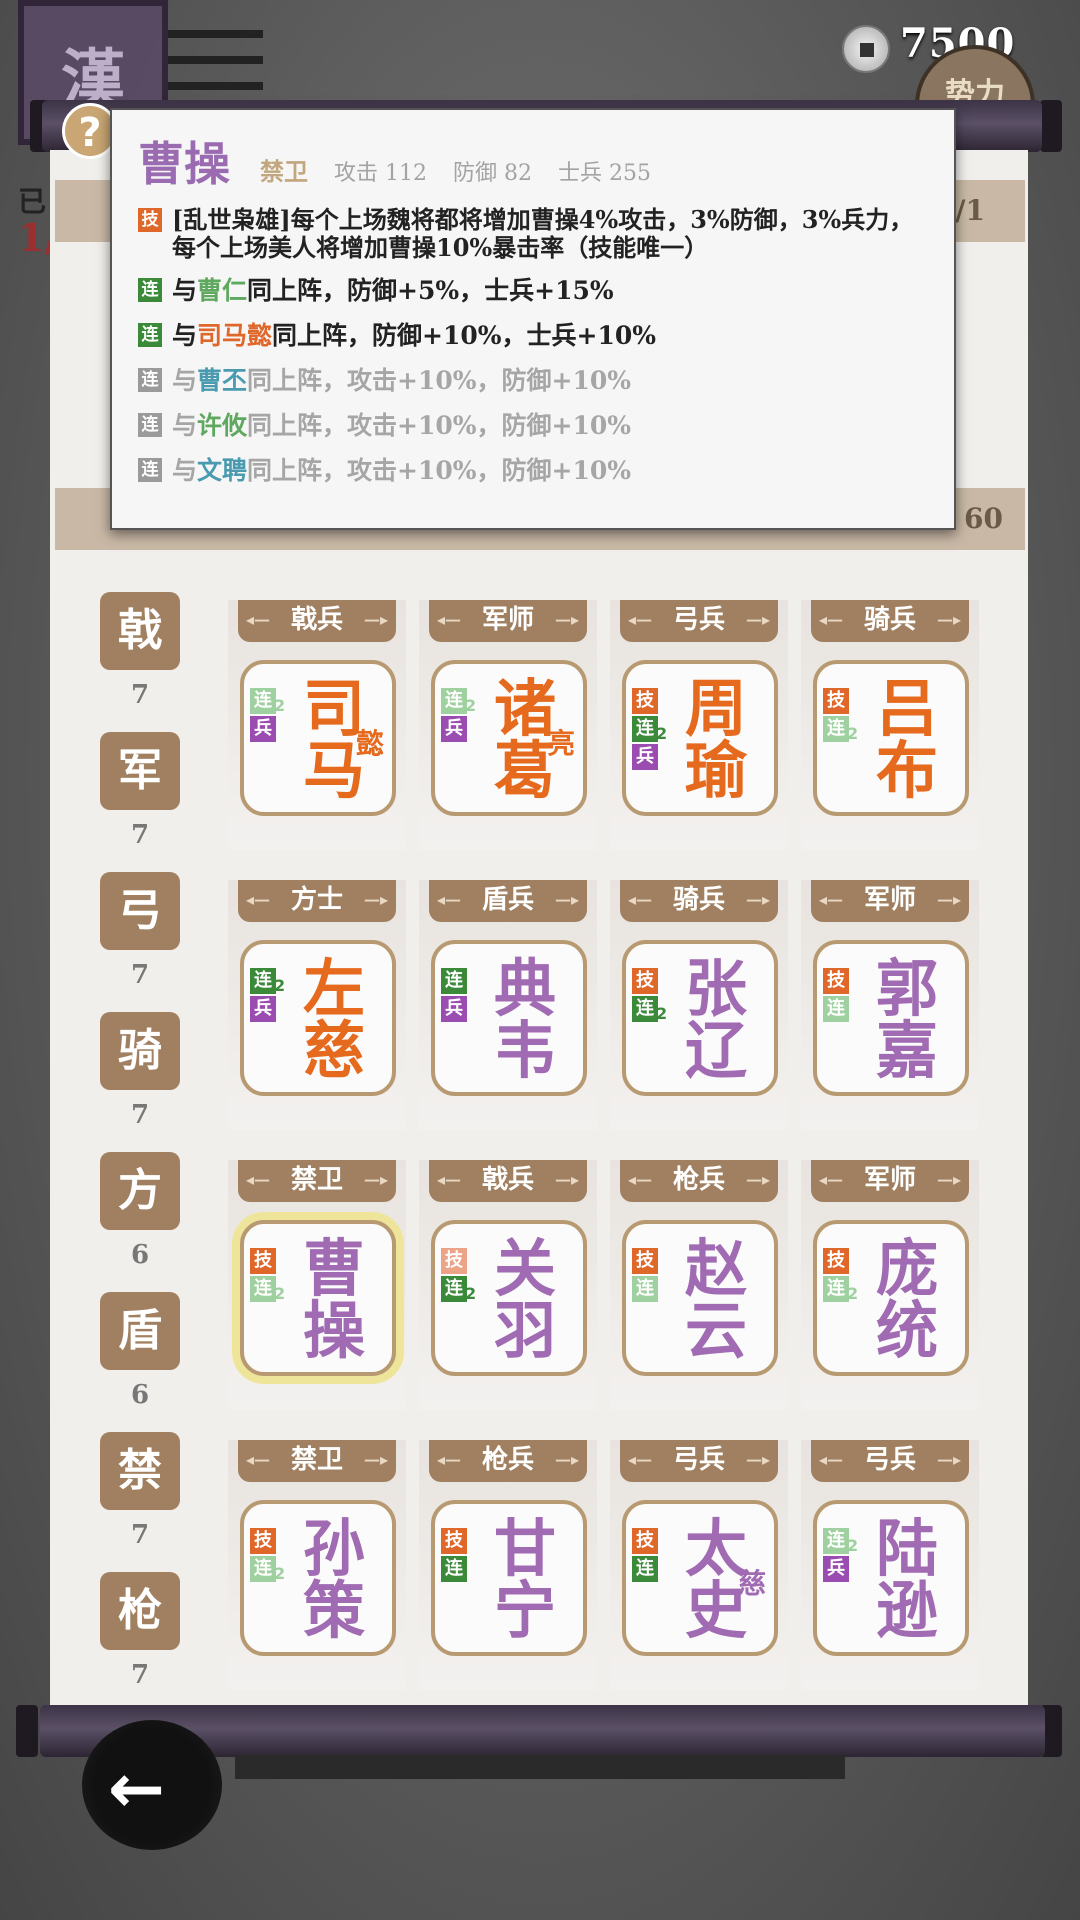 The image size is (1080, 1920). I want to click on general-card: 方士左慈连2兵, so click(317, 1005).